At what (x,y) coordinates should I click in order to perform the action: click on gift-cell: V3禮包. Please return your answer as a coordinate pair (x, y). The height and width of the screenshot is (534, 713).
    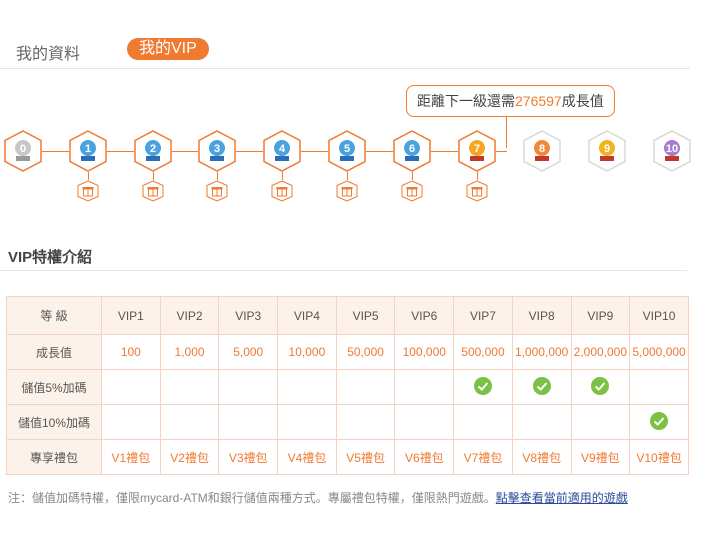
    Looking at the image, I should click on (248, 457).